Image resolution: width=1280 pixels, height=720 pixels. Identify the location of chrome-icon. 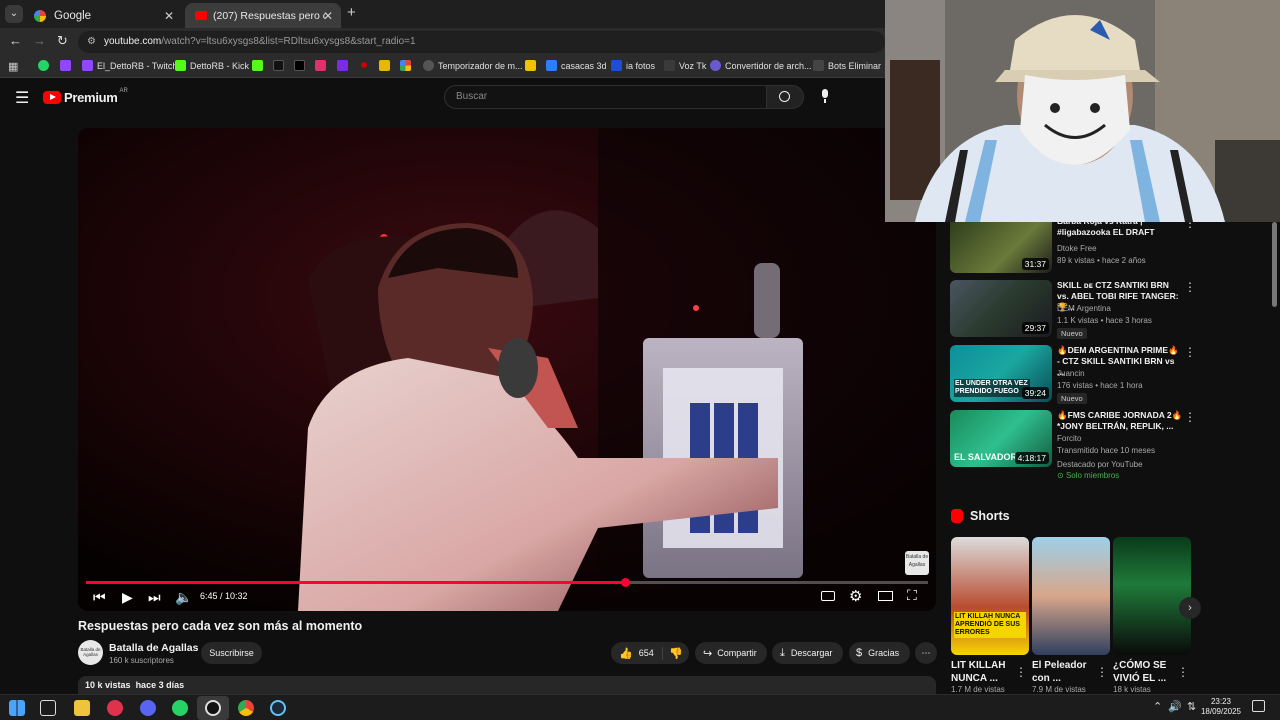
(246, 708).